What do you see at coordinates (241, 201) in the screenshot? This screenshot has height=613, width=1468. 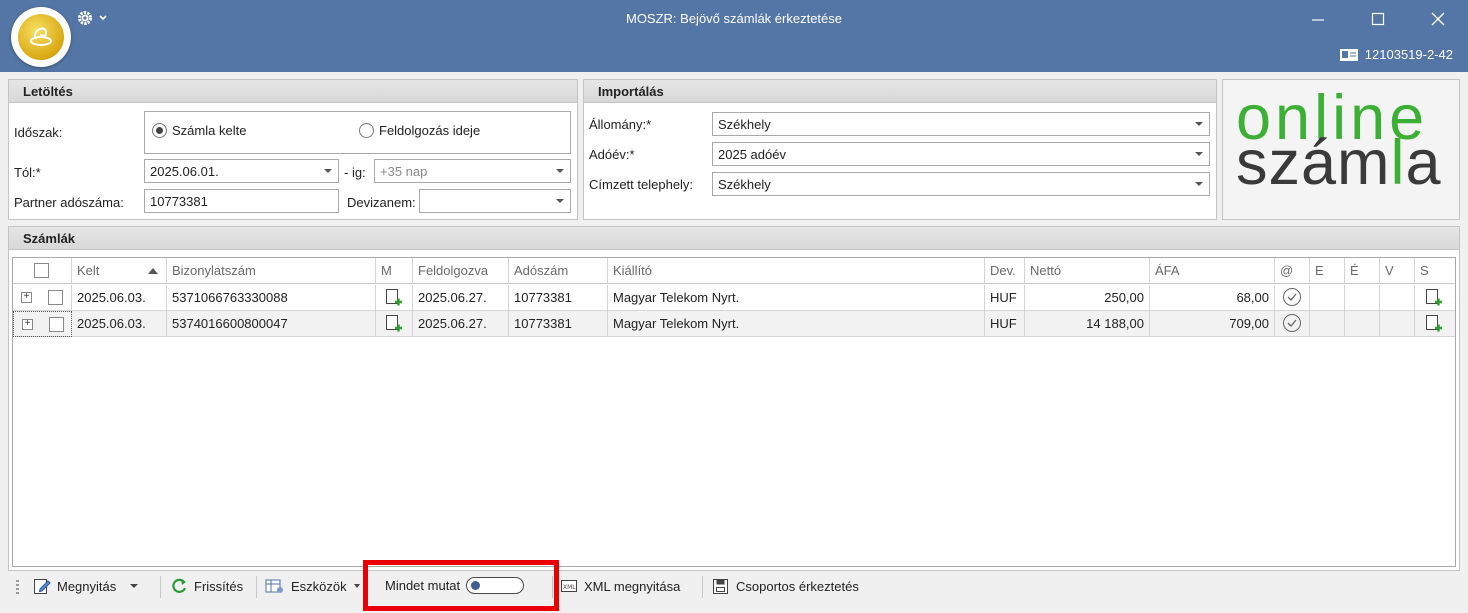 I see `partner-adoszam-field: 10773381` at bounding box center [241, 201].